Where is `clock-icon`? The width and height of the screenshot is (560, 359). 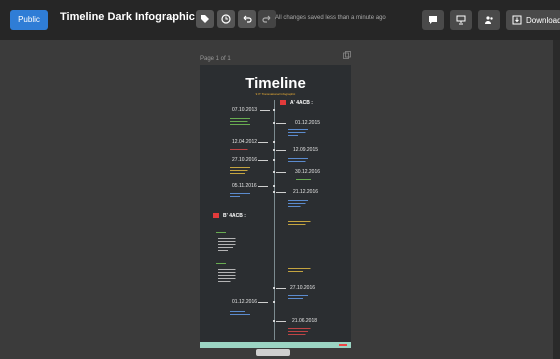
clock-icon is located at coordinates (226, 19).